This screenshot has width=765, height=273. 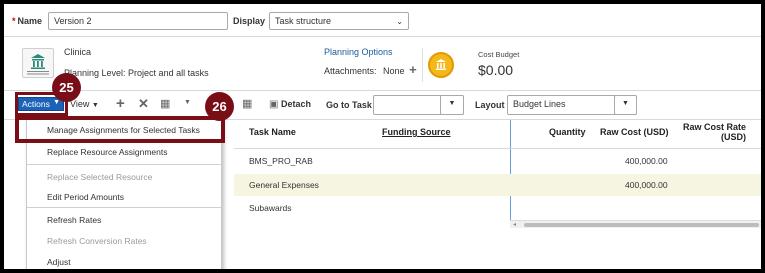 What do you see at coordinates (634, 132) in the screenshot?
I see `column-header-raw-cost: Raw Cost (USD)` at bounding box center [634, 132].